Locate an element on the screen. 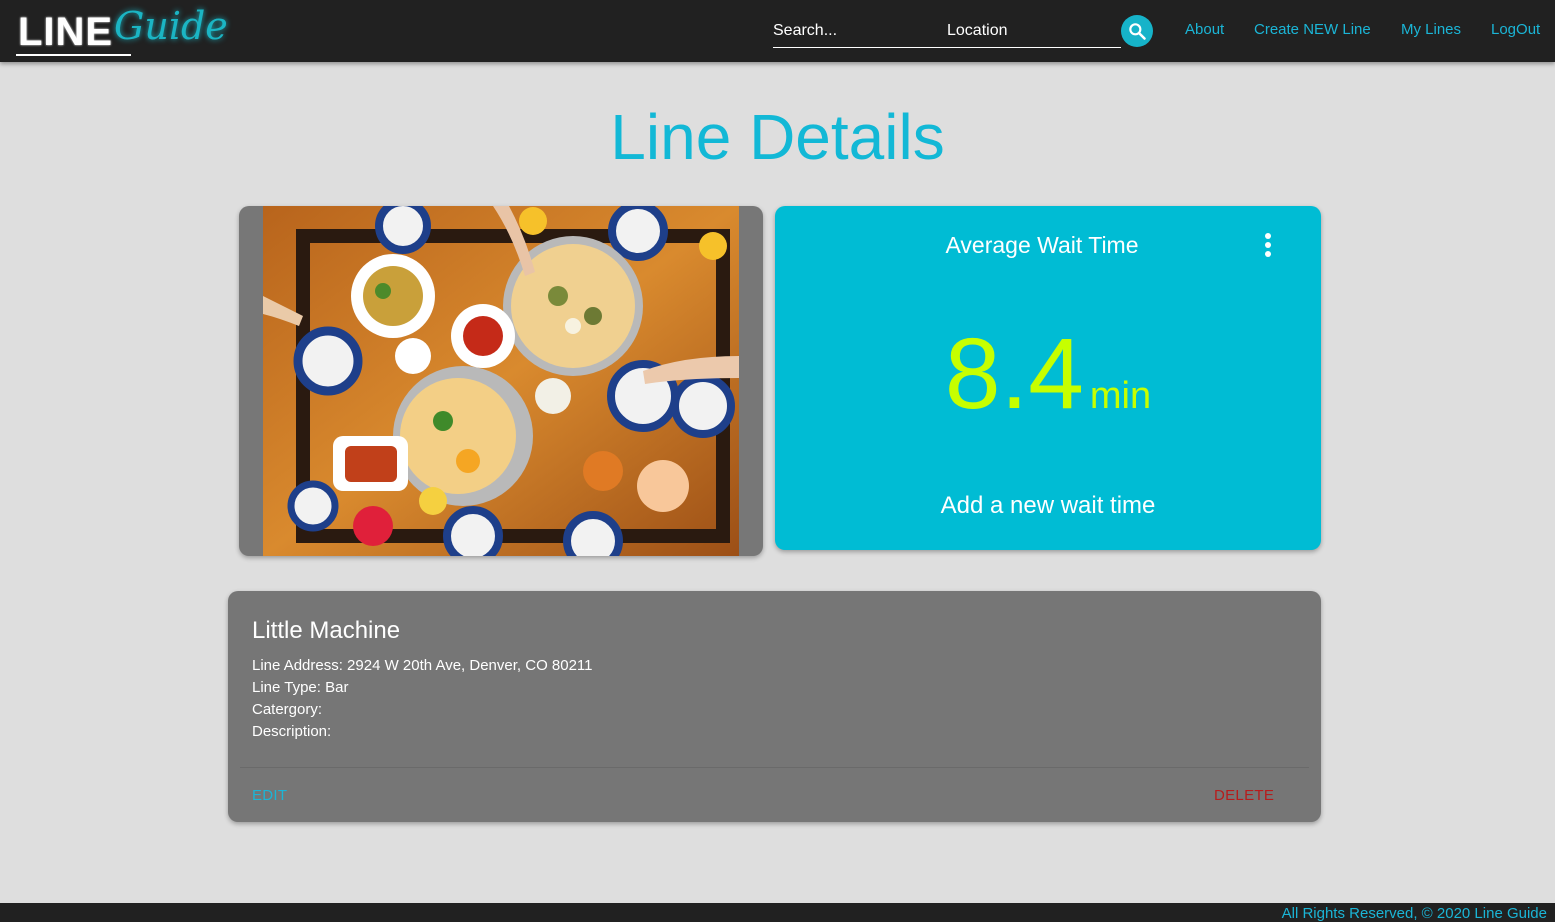  card-divider is located at coordinates (774, 767).